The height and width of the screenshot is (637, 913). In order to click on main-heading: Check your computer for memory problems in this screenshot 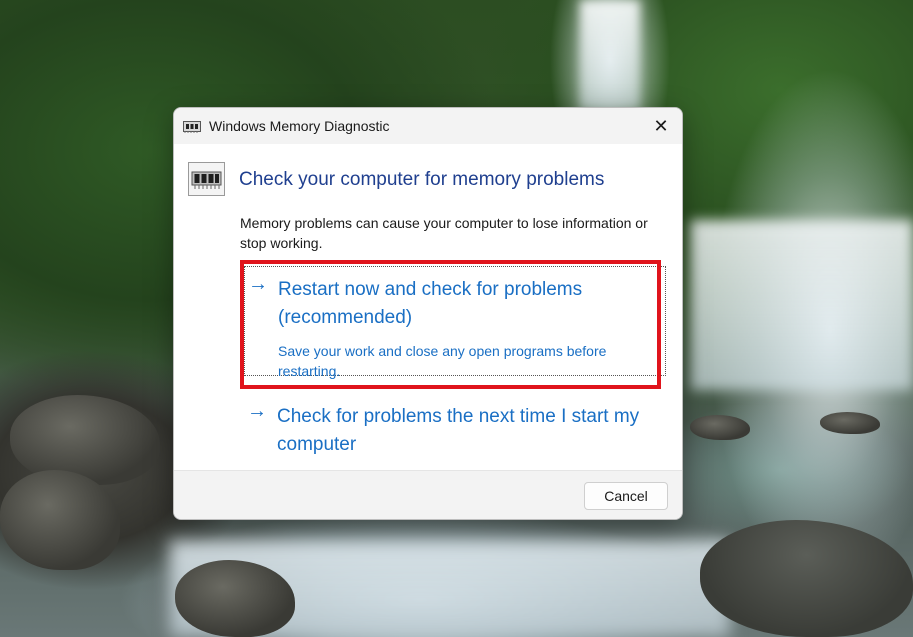, I will do `click(422, 179)`.